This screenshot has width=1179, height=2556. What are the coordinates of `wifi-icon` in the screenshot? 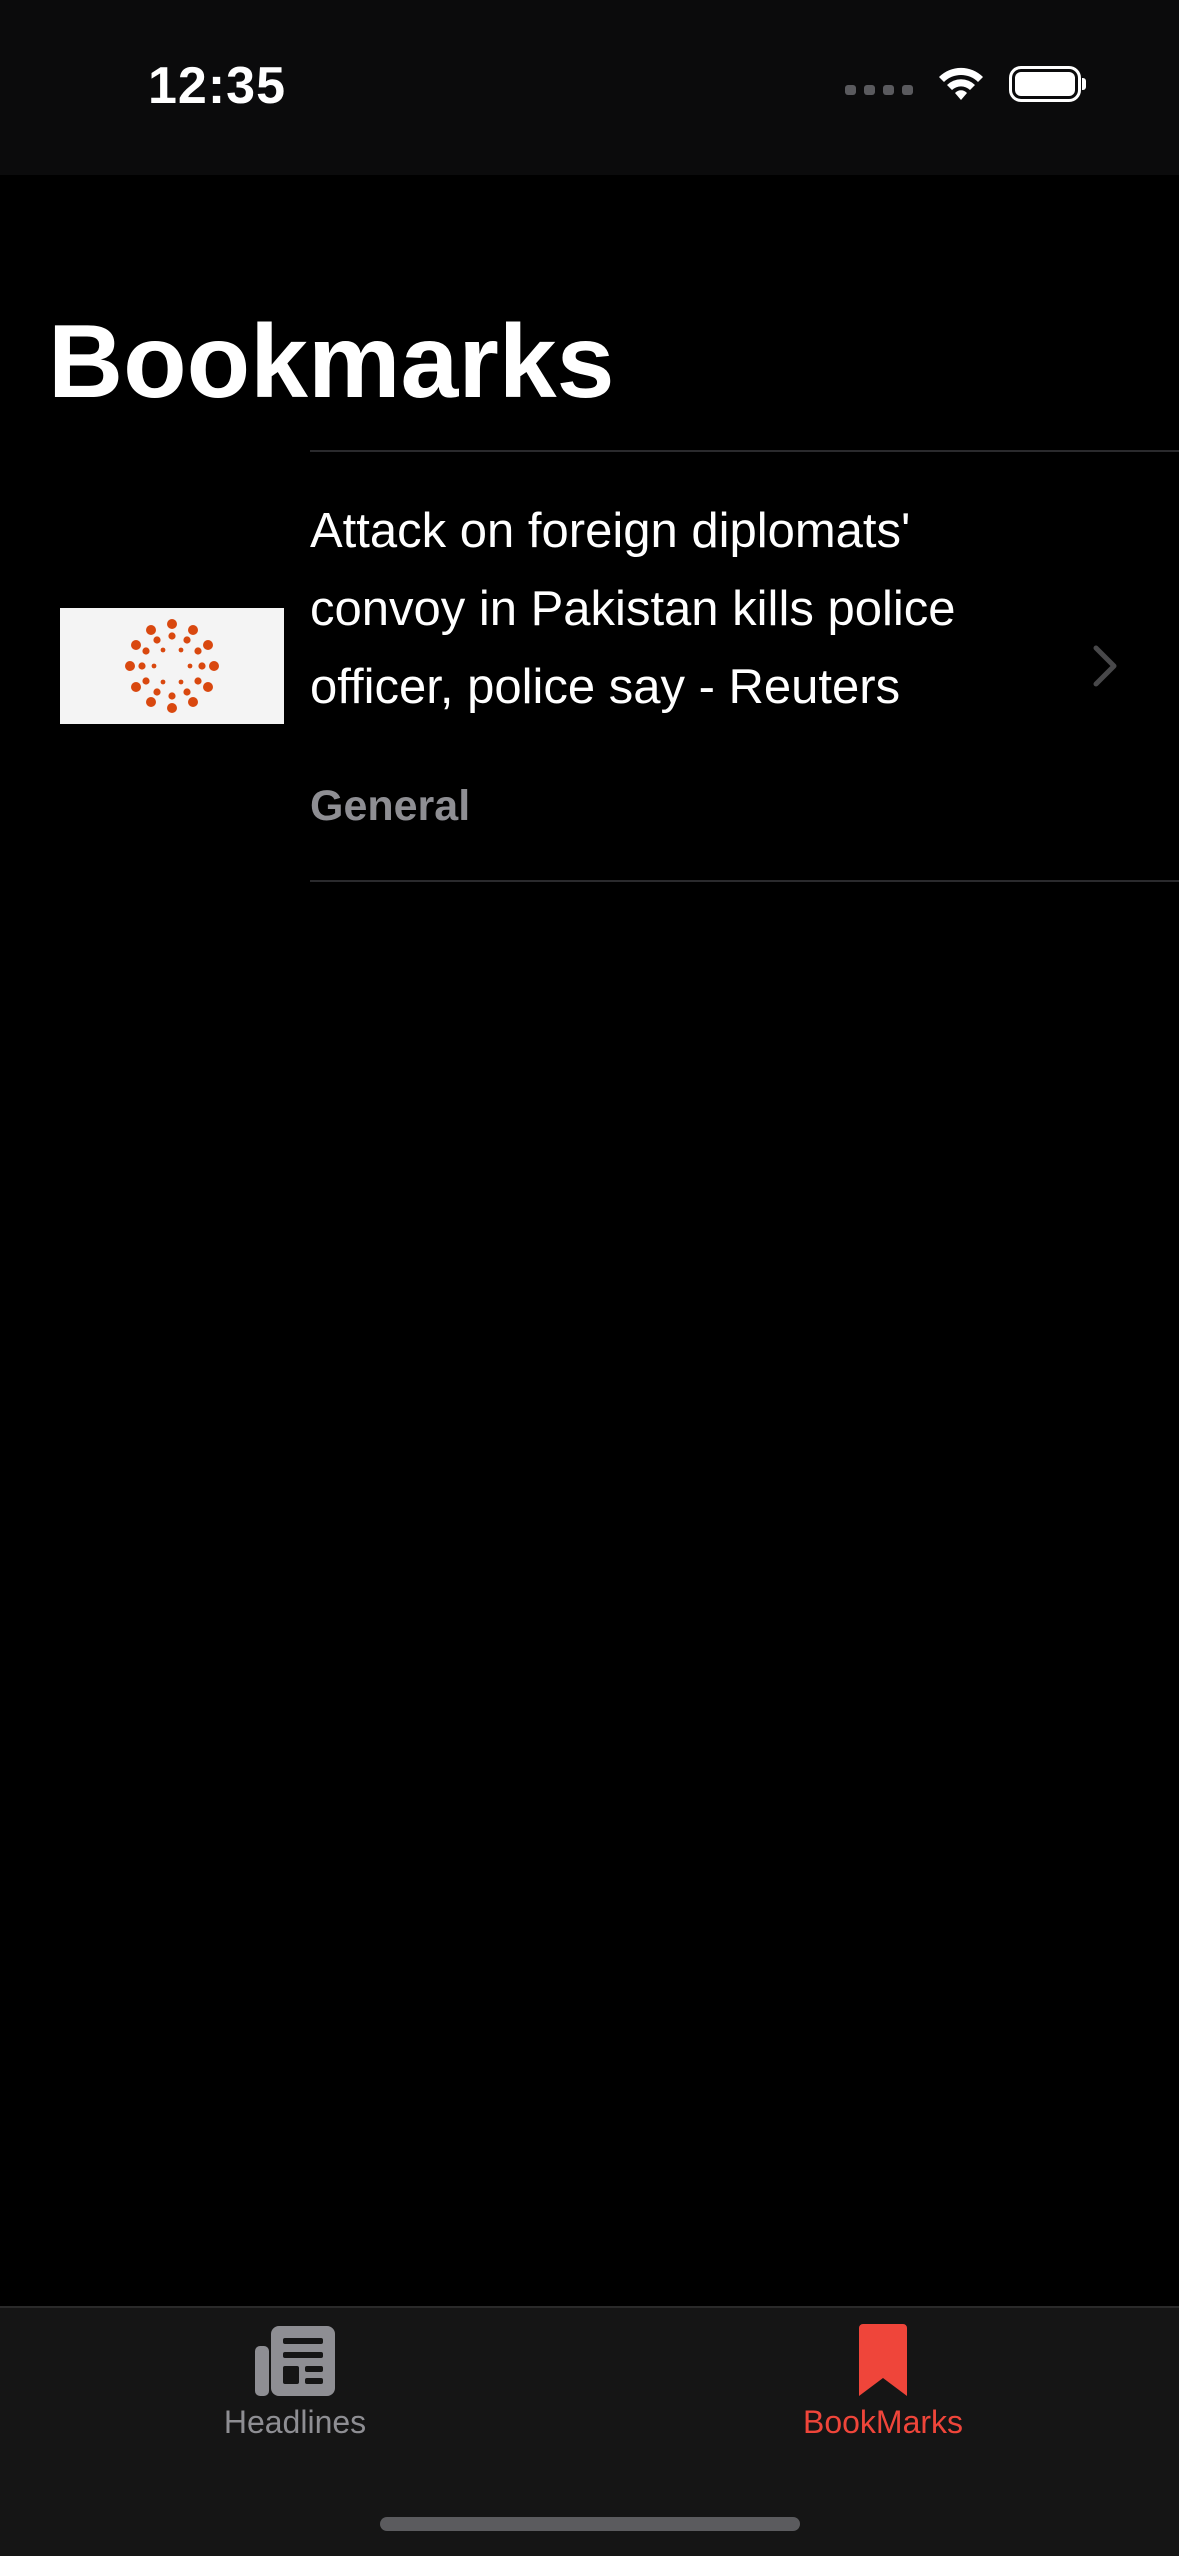 It's located at (961, 83).